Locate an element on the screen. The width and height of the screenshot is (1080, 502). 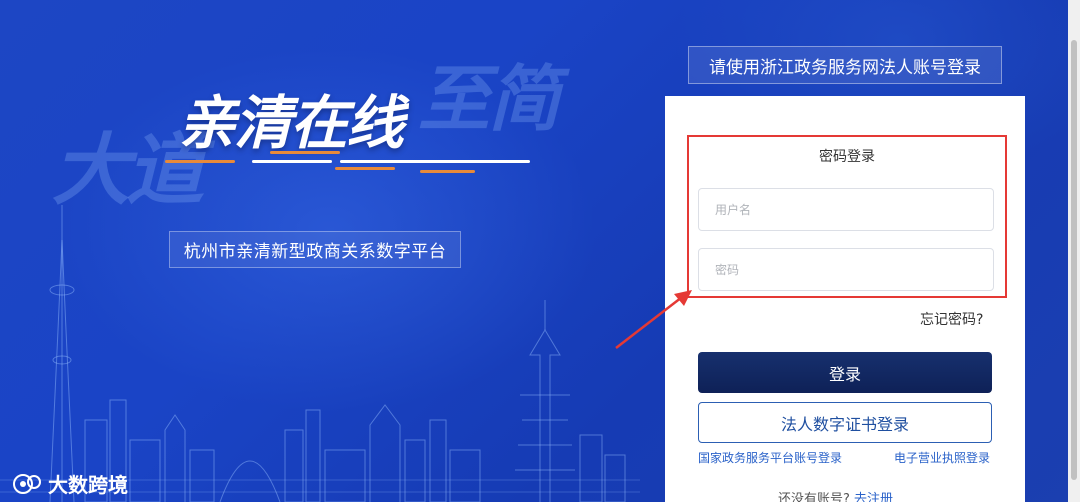
register-link: 去注册 is located at coordinates (873, 497).